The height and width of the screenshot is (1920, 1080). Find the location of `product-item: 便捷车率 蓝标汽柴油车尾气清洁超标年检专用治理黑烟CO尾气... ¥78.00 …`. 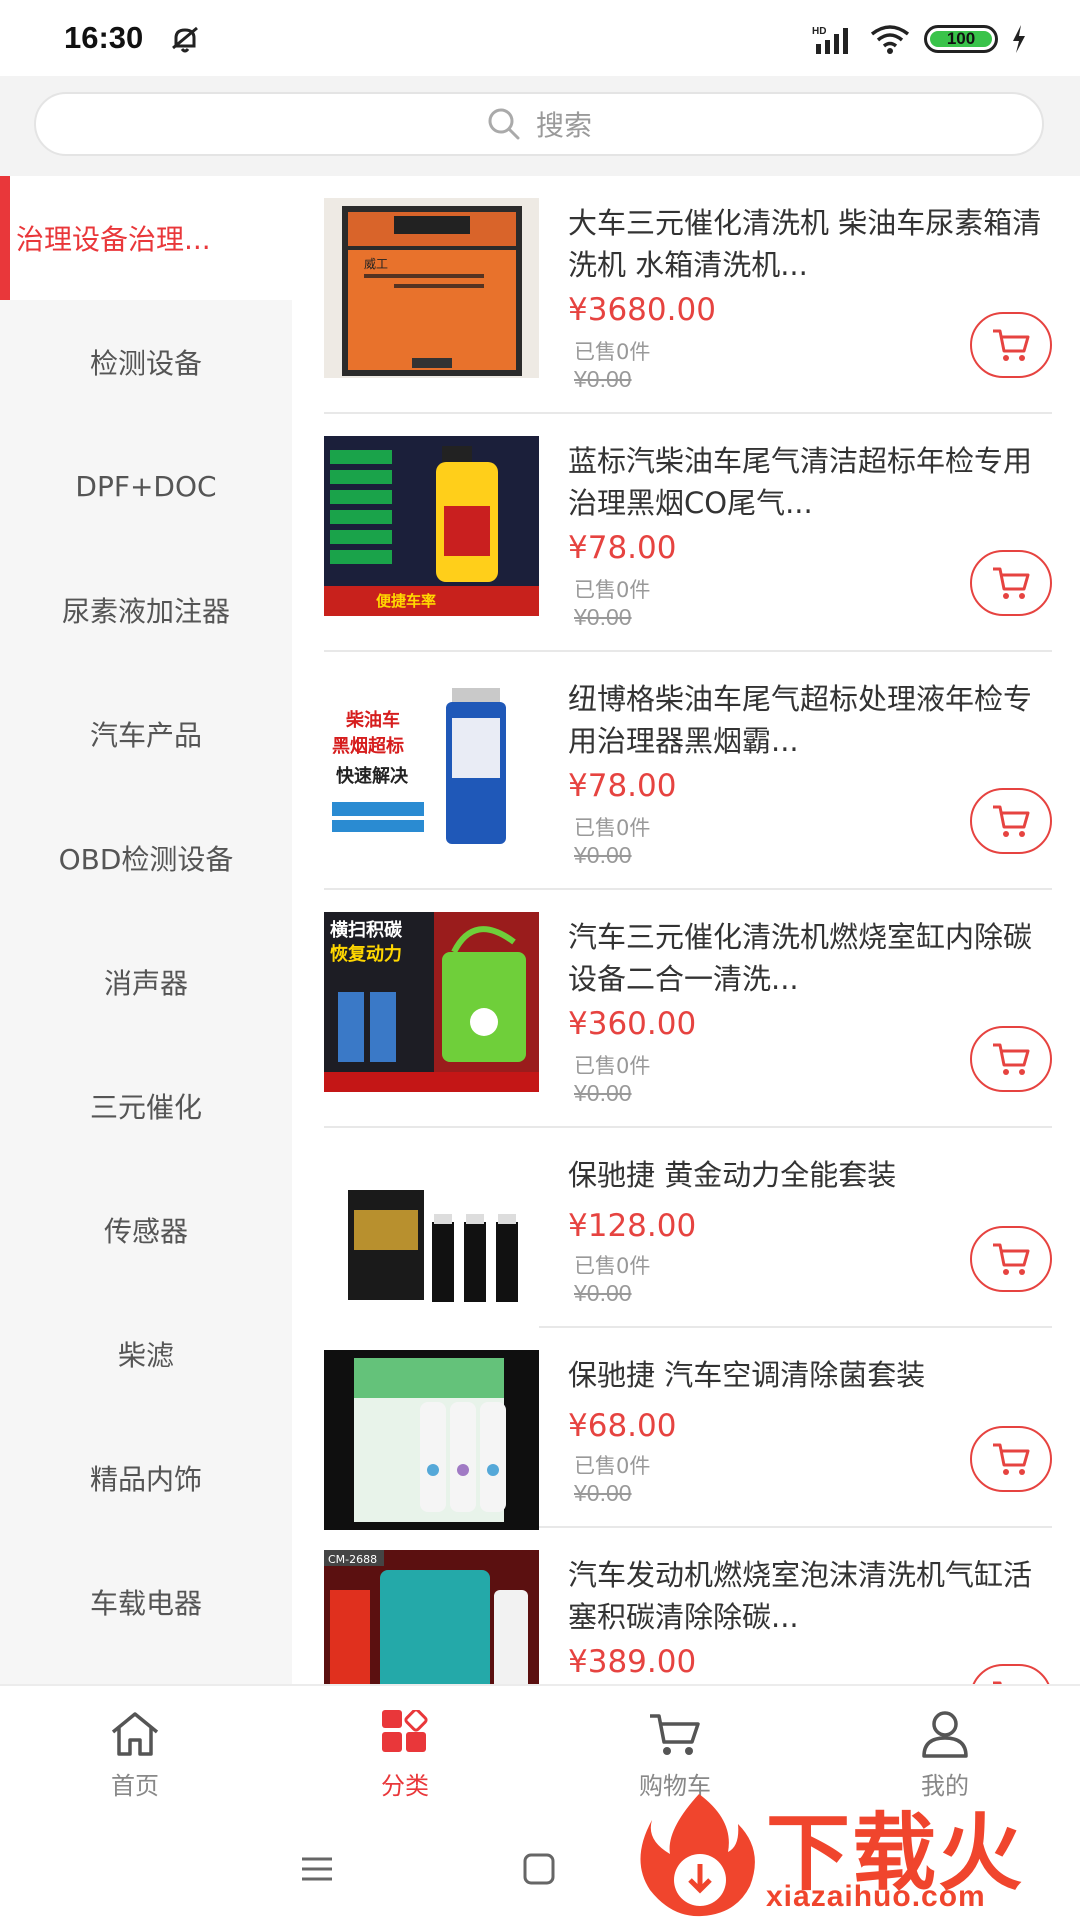

product-item: 便捷车率 蓝标汽柴油车尾气清洁超标年检专用治理黑烟CO尾气... ¥78.00 … is located at coordinates (688, 533).